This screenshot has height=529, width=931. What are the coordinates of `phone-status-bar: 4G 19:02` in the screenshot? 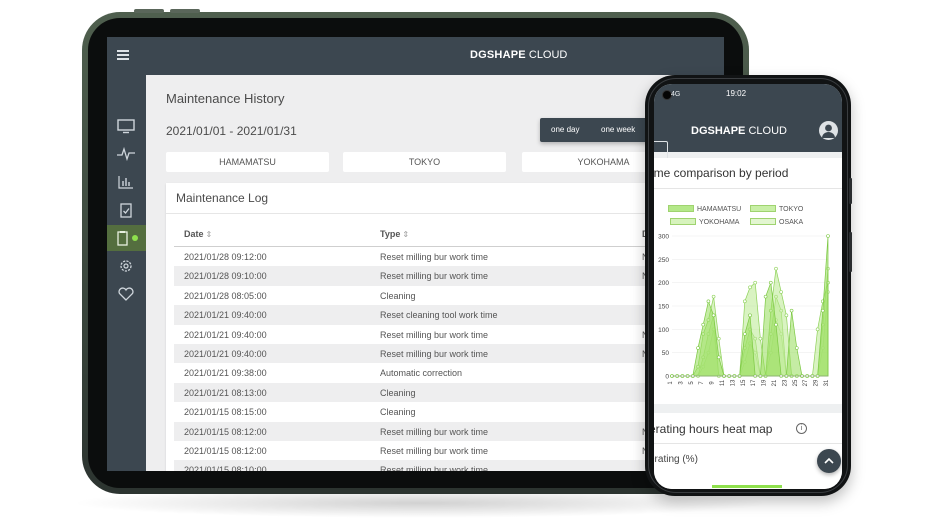 It's located at (748, 95).